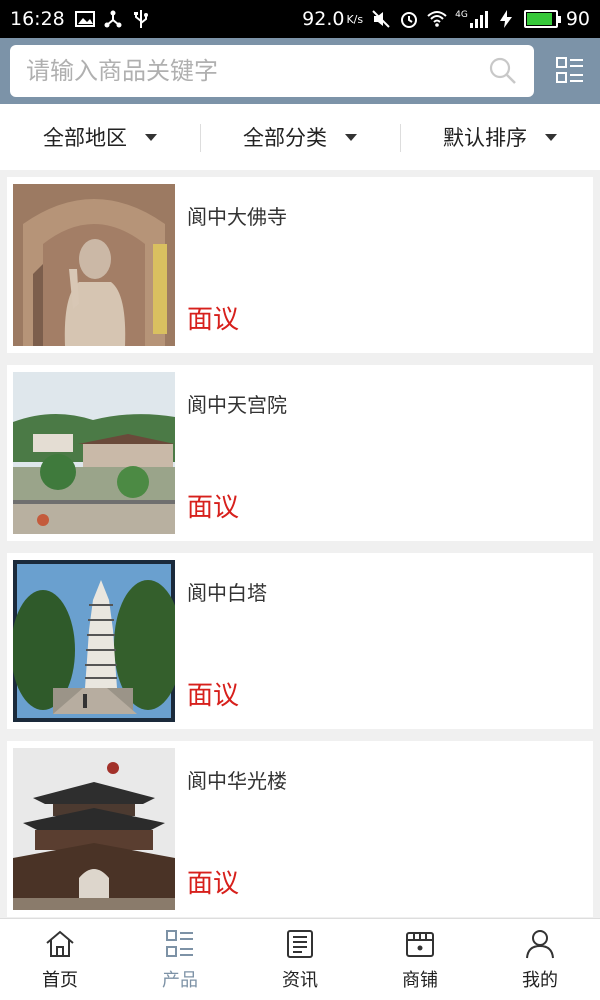 The width and height of the screenshot is (600, 1000). I want to click on gallery-icon, so click(84, 19).